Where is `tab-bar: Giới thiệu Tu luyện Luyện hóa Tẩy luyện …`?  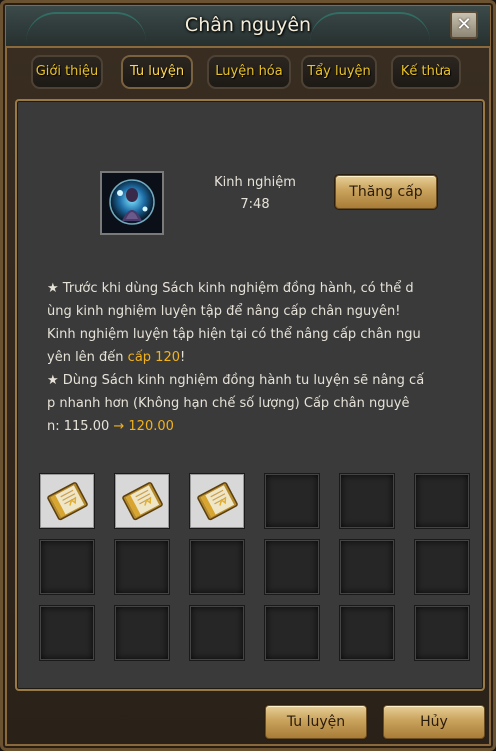
tab-bar: Giới thiệu Tu luyện Luyện hóa Tẩy luyện … is located at coordinates (247, 72).